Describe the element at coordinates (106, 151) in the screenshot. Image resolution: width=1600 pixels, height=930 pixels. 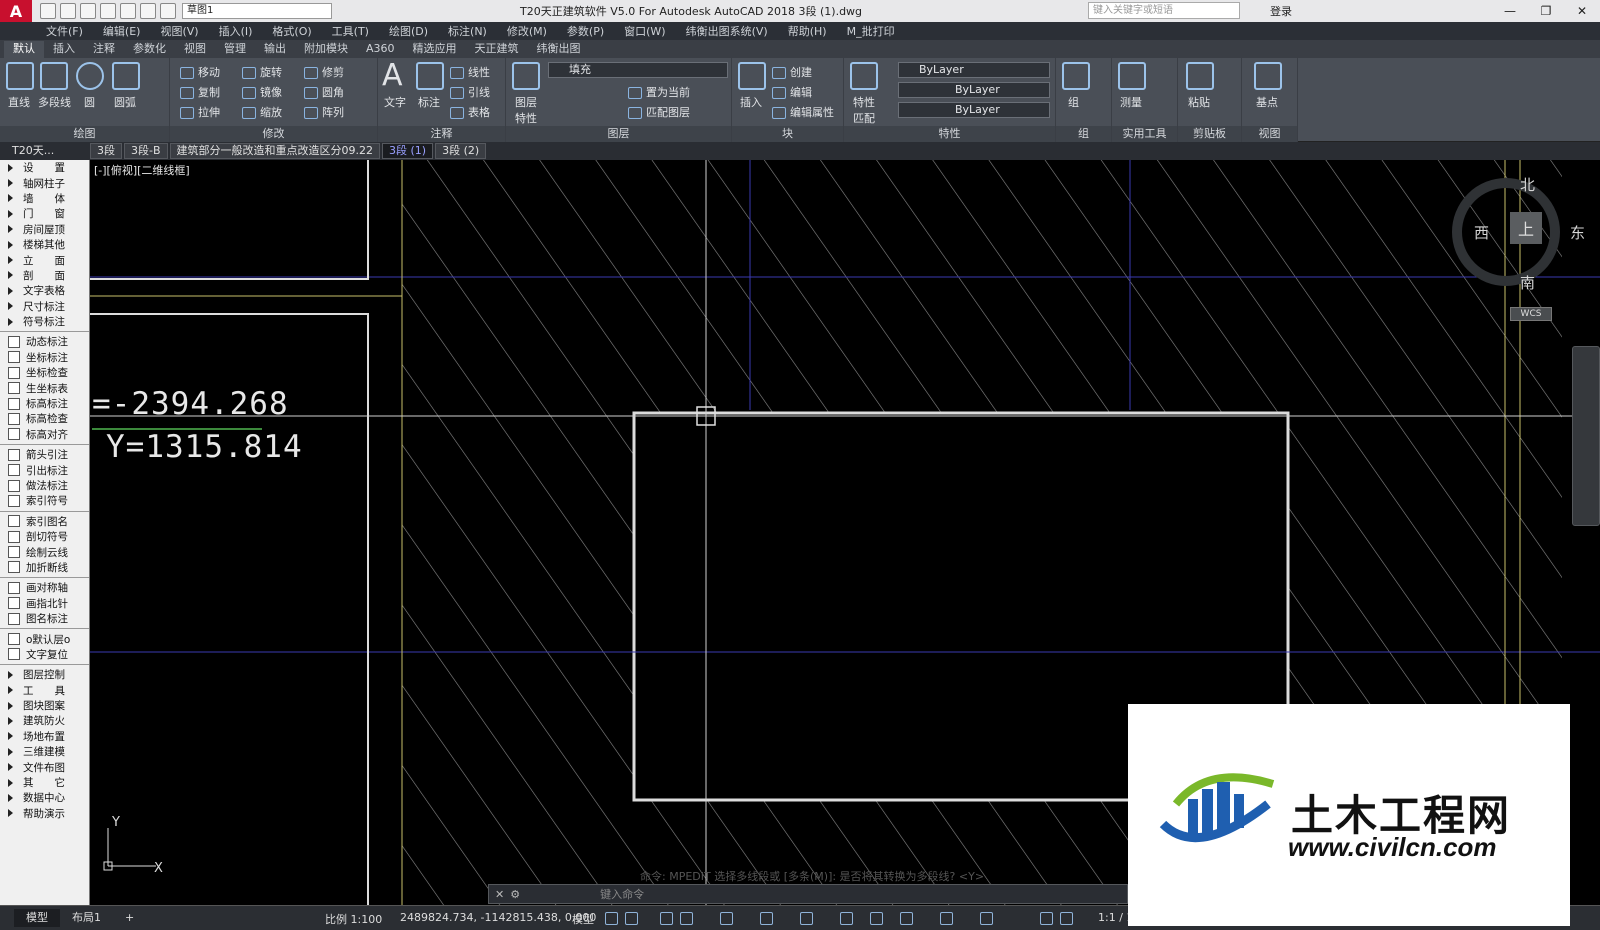
I see `file-tab: 3段` at that location.